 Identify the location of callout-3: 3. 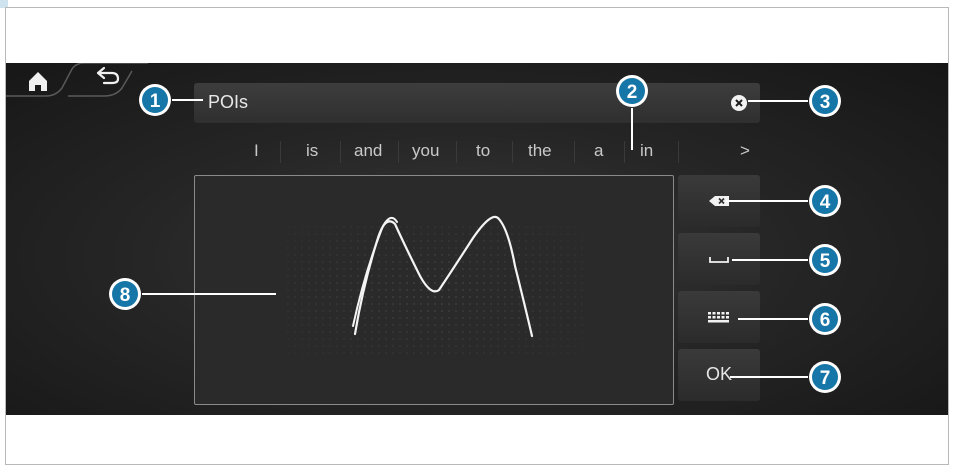
(825, 101).